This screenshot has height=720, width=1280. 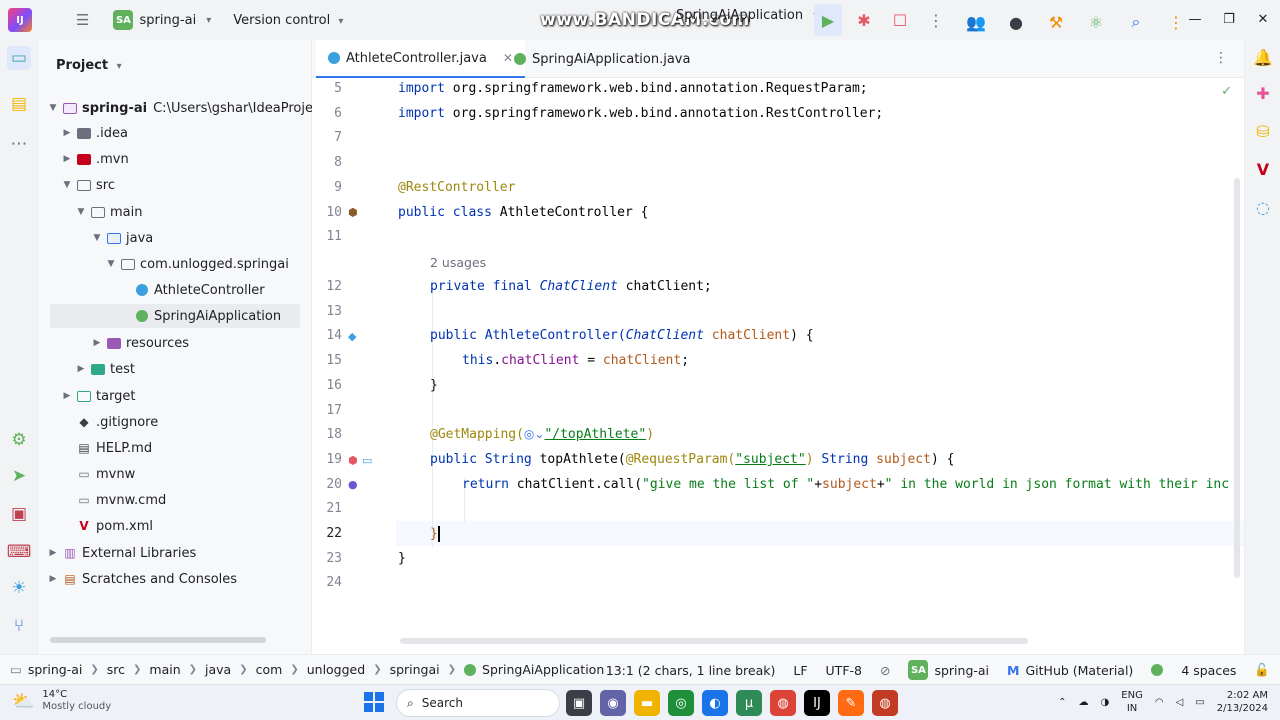 What do you see at coordinates (196, 264) in the screenshot?
I see `tree-item-package: ▼ com.unlogged.springai` at bounding box center [196, 264].